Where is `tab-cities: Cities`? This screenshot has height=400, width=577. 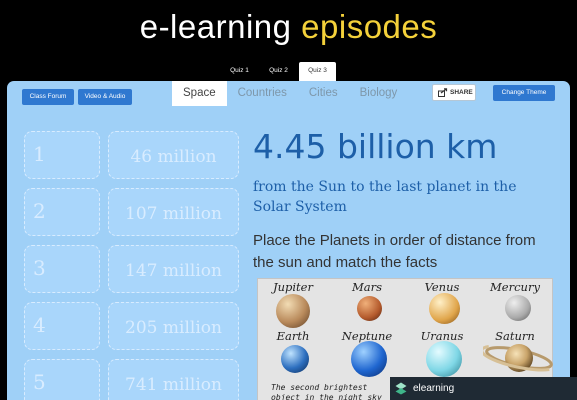 tab-cities: Cities is located at coordinates (323, 93).